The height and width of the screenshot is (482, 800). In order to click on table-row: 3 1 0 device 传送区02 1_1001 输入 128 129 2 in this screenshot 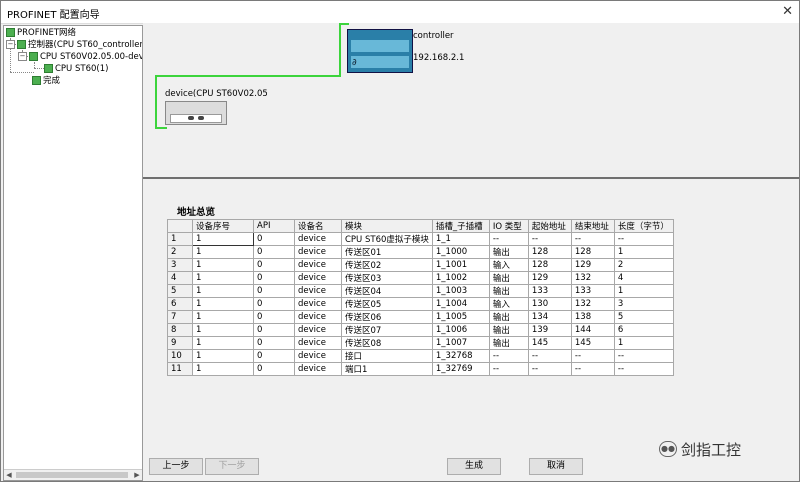, I will do `click(420, 265)`.